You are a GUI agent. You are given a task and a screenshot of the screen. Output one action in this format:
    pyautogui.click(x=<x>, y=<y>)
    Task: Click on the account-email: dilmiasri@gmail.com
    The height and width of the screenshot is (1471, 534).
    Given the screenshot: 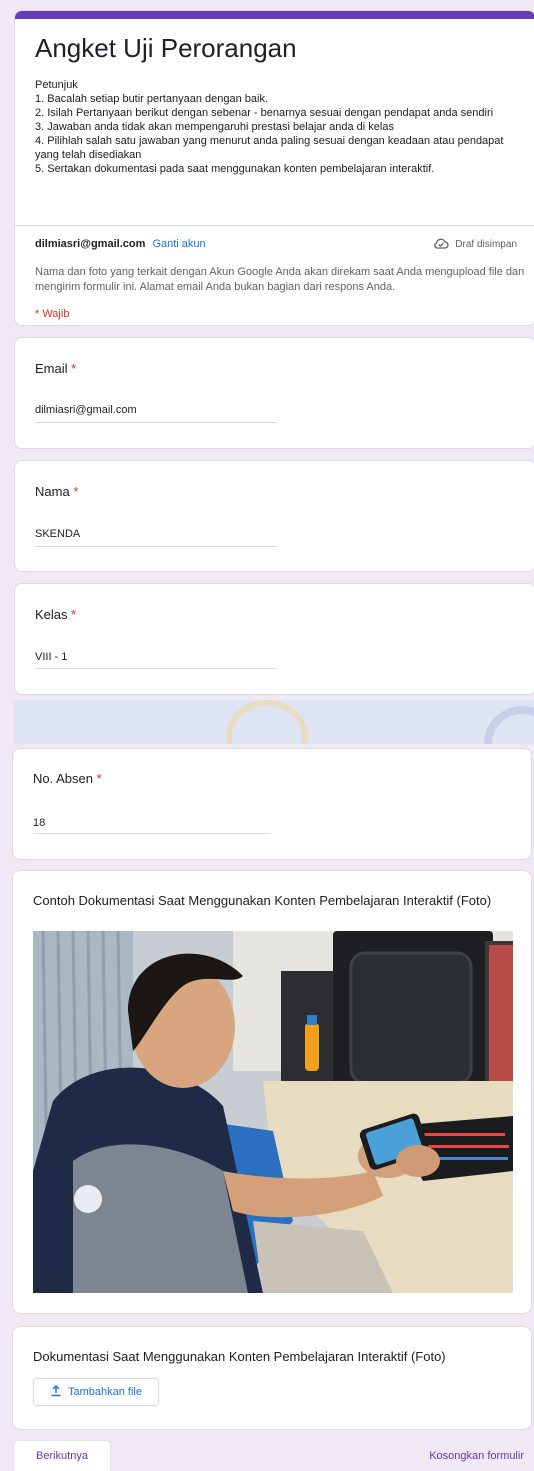 What is the action you would take?
    pyautogui.click(x=90, y=244)
    